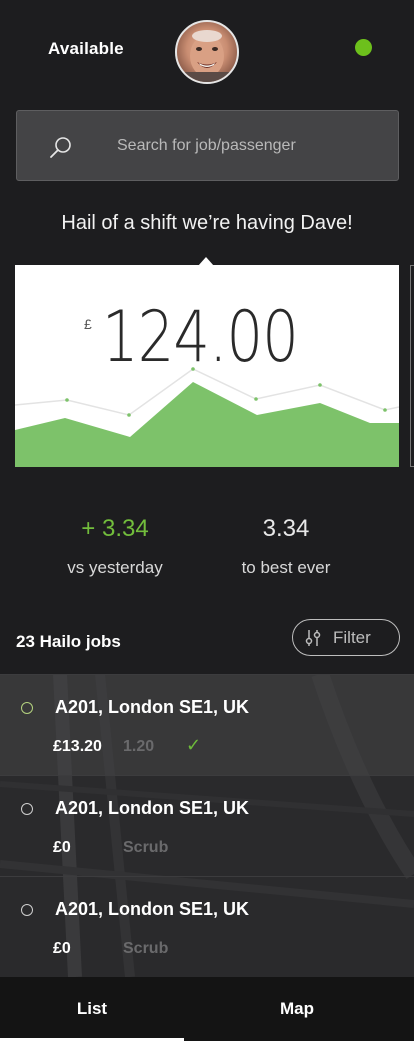 The height and width of the screenshot is (1041, 414). Describe the element at coordinates (86, 49) in the screenshot. I see `availability-status: Available` at that location.